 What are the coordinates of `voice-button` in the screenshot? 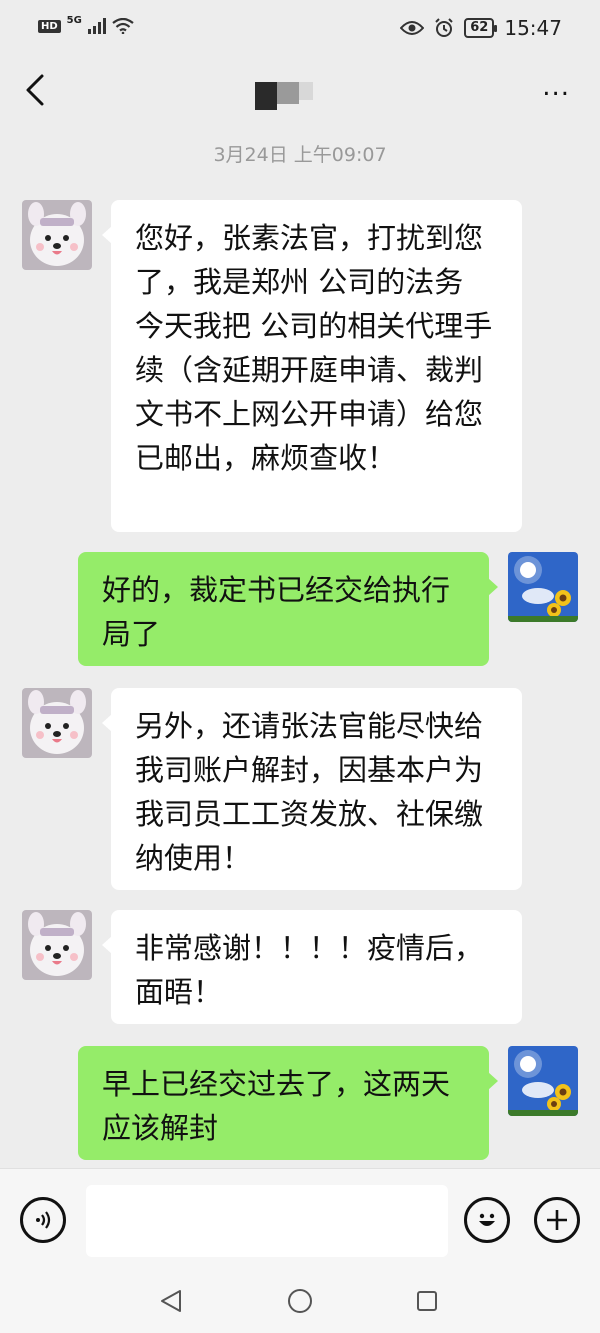 It's located at (43, 1220).